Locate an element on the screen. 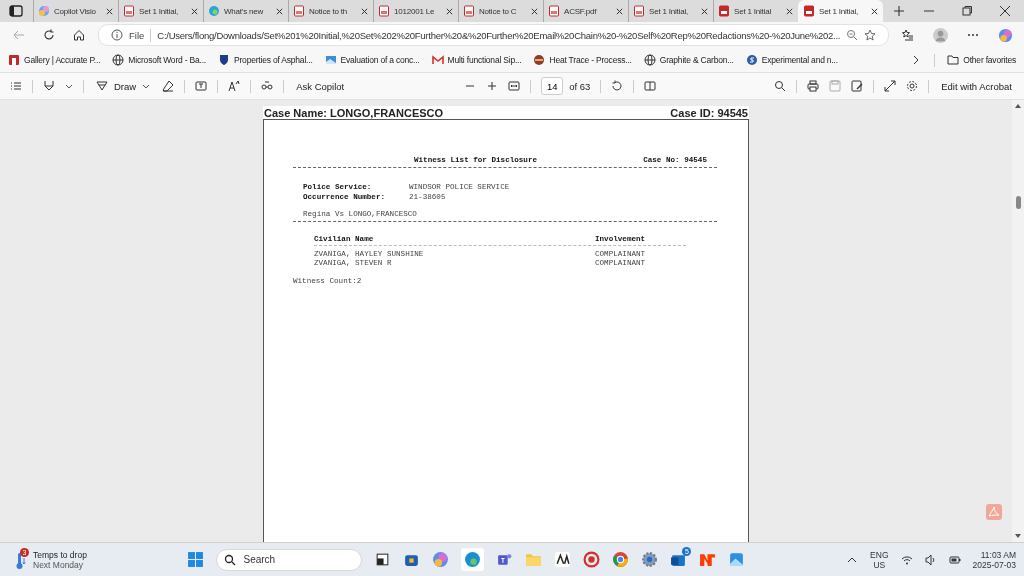 The width and height of the screenshot is (1024, 576). fit-width-icon is located at coordinates (514, 86).